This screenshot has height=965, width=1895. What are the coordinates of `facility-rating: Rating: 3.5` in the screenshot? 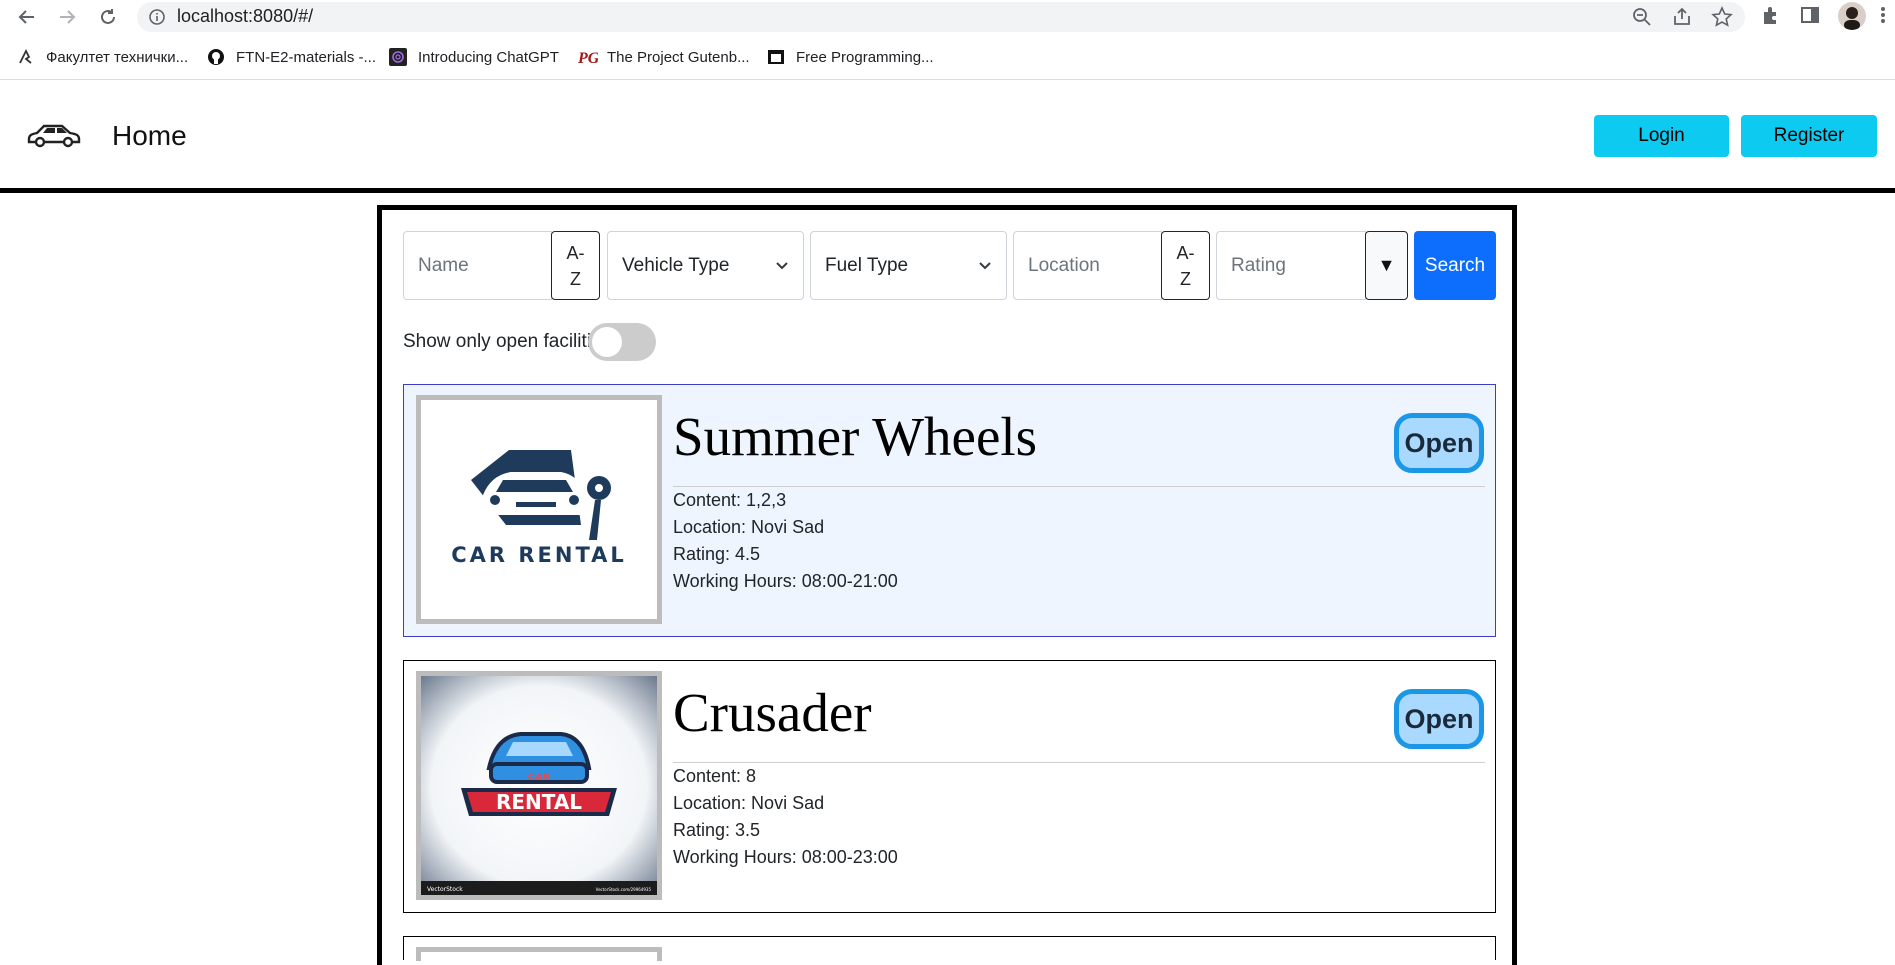 It's located at (717, 830).